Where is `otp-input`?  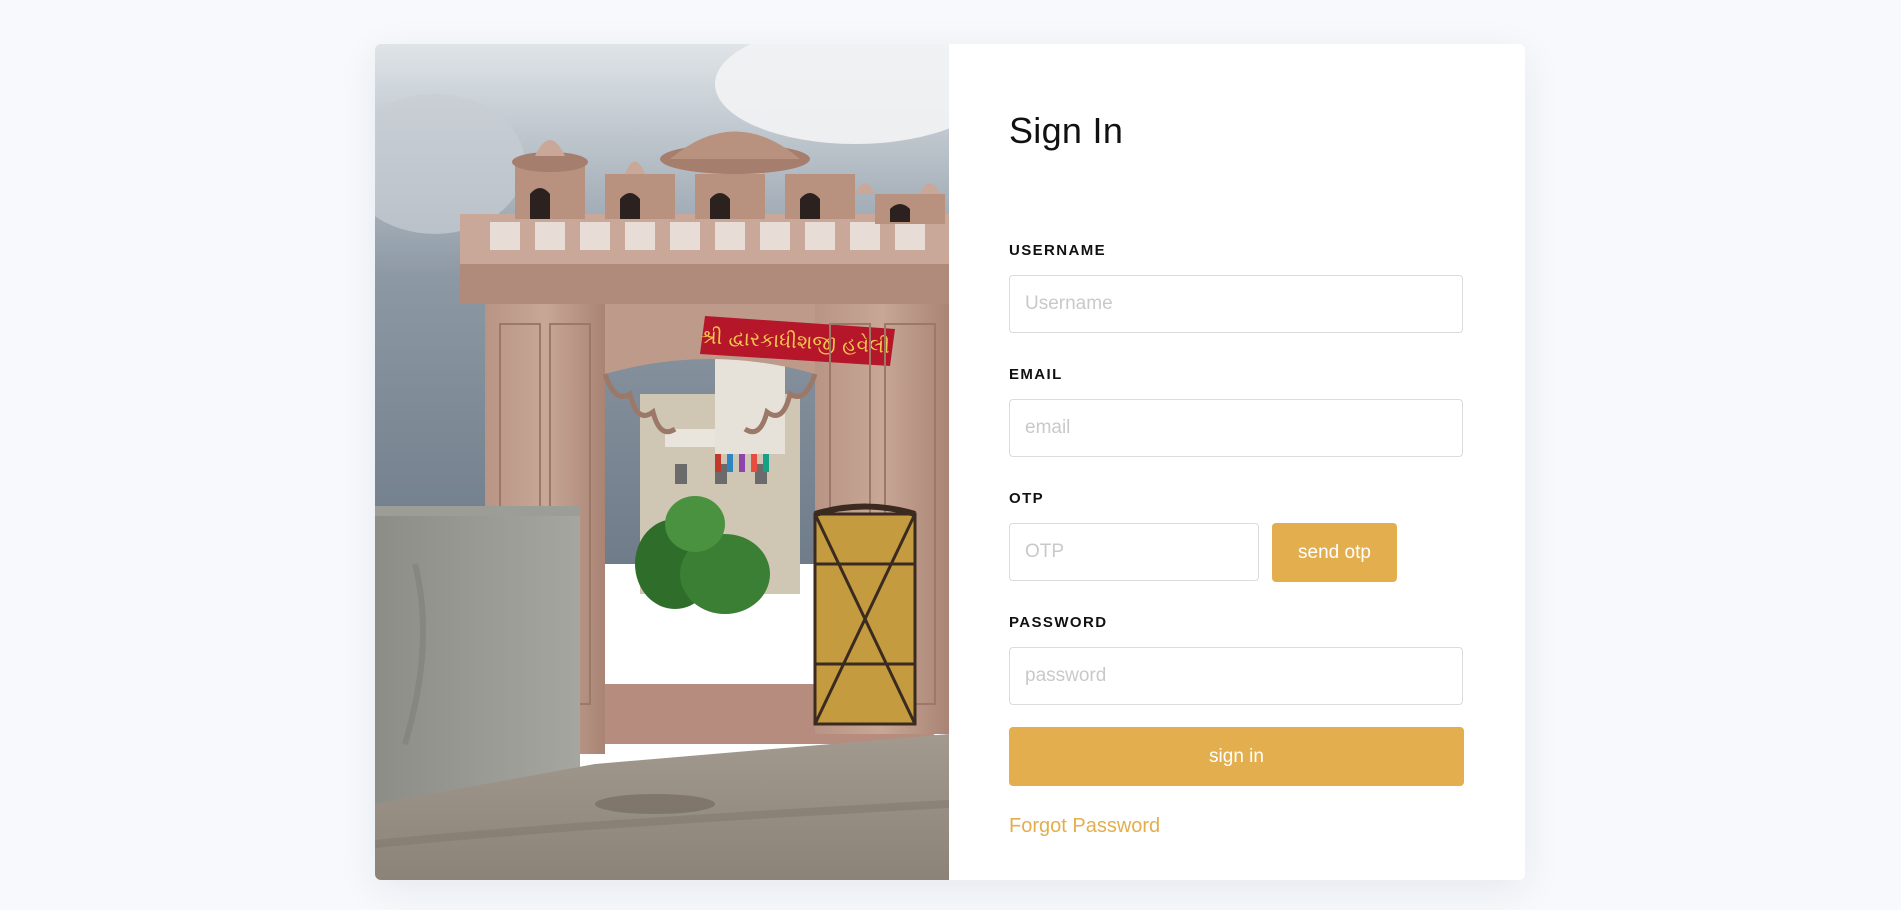
otp-input is located at coordinates (1134, 552).